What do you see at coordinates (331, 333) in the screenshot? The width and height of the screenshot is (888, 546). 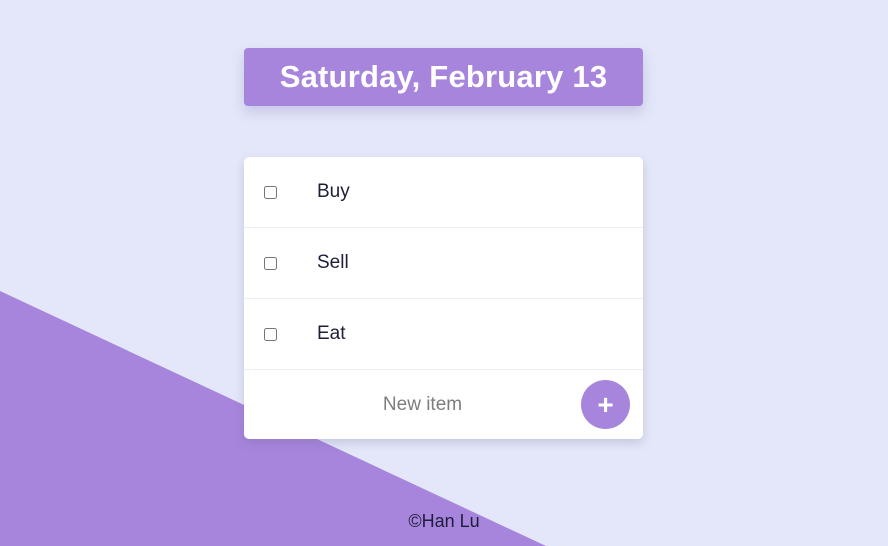 I see `todo-item-label: Eat` at bounding box center [331, 333].